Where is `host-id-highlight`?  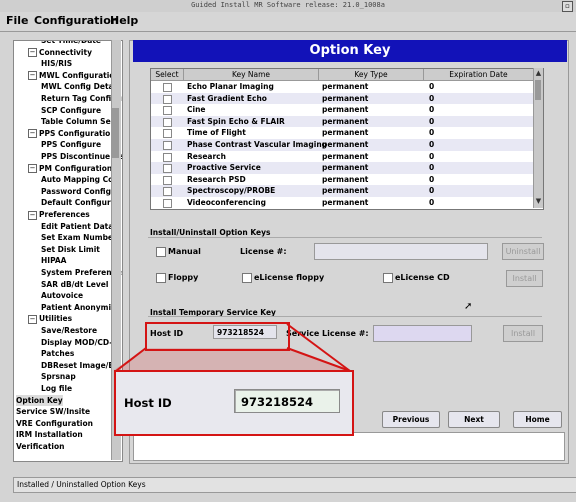 host-id-highlight is located at coordinates (217, 336).